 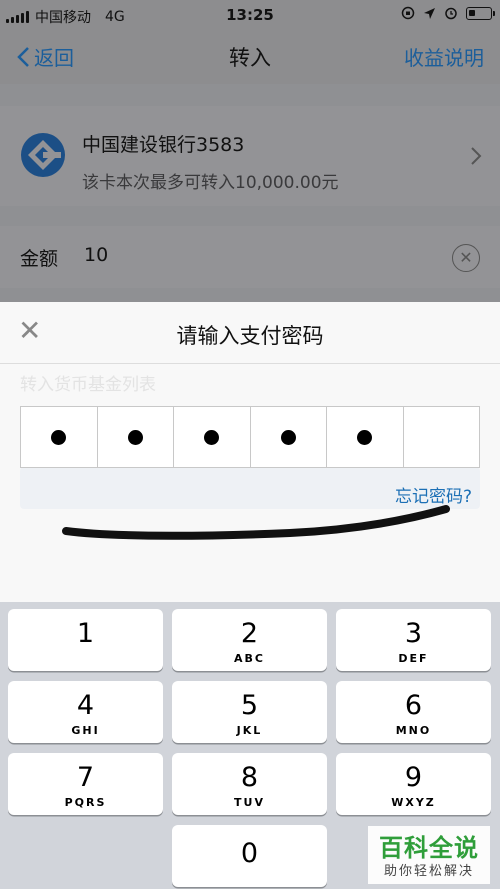 I want to click on orientation-lock-icon, so click(x=408, y=13).